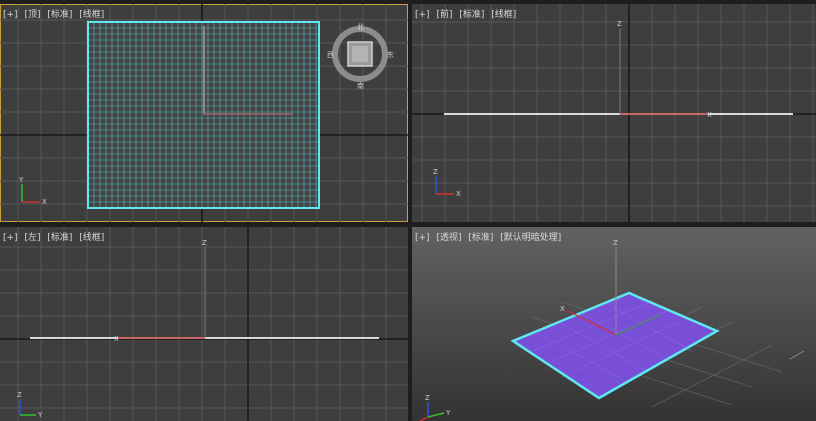 The height and width of the screenshot is (421, 816). What do you see at coordinates (360, 27) in the screenshot?
I see `viewcube-north: 北` at bounding box center [360, 27].